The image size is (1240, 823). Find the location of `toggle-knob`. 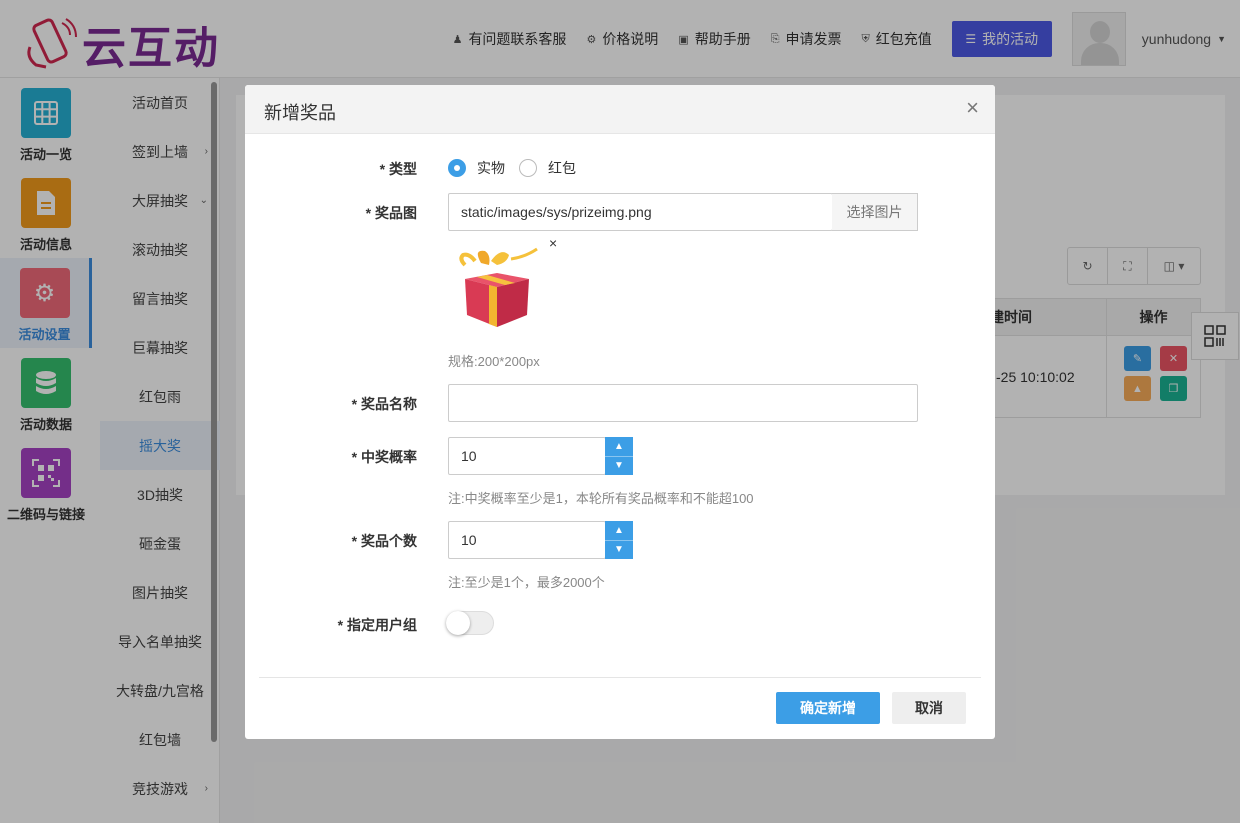

toggle-knob is located at coordinates (458, 623).